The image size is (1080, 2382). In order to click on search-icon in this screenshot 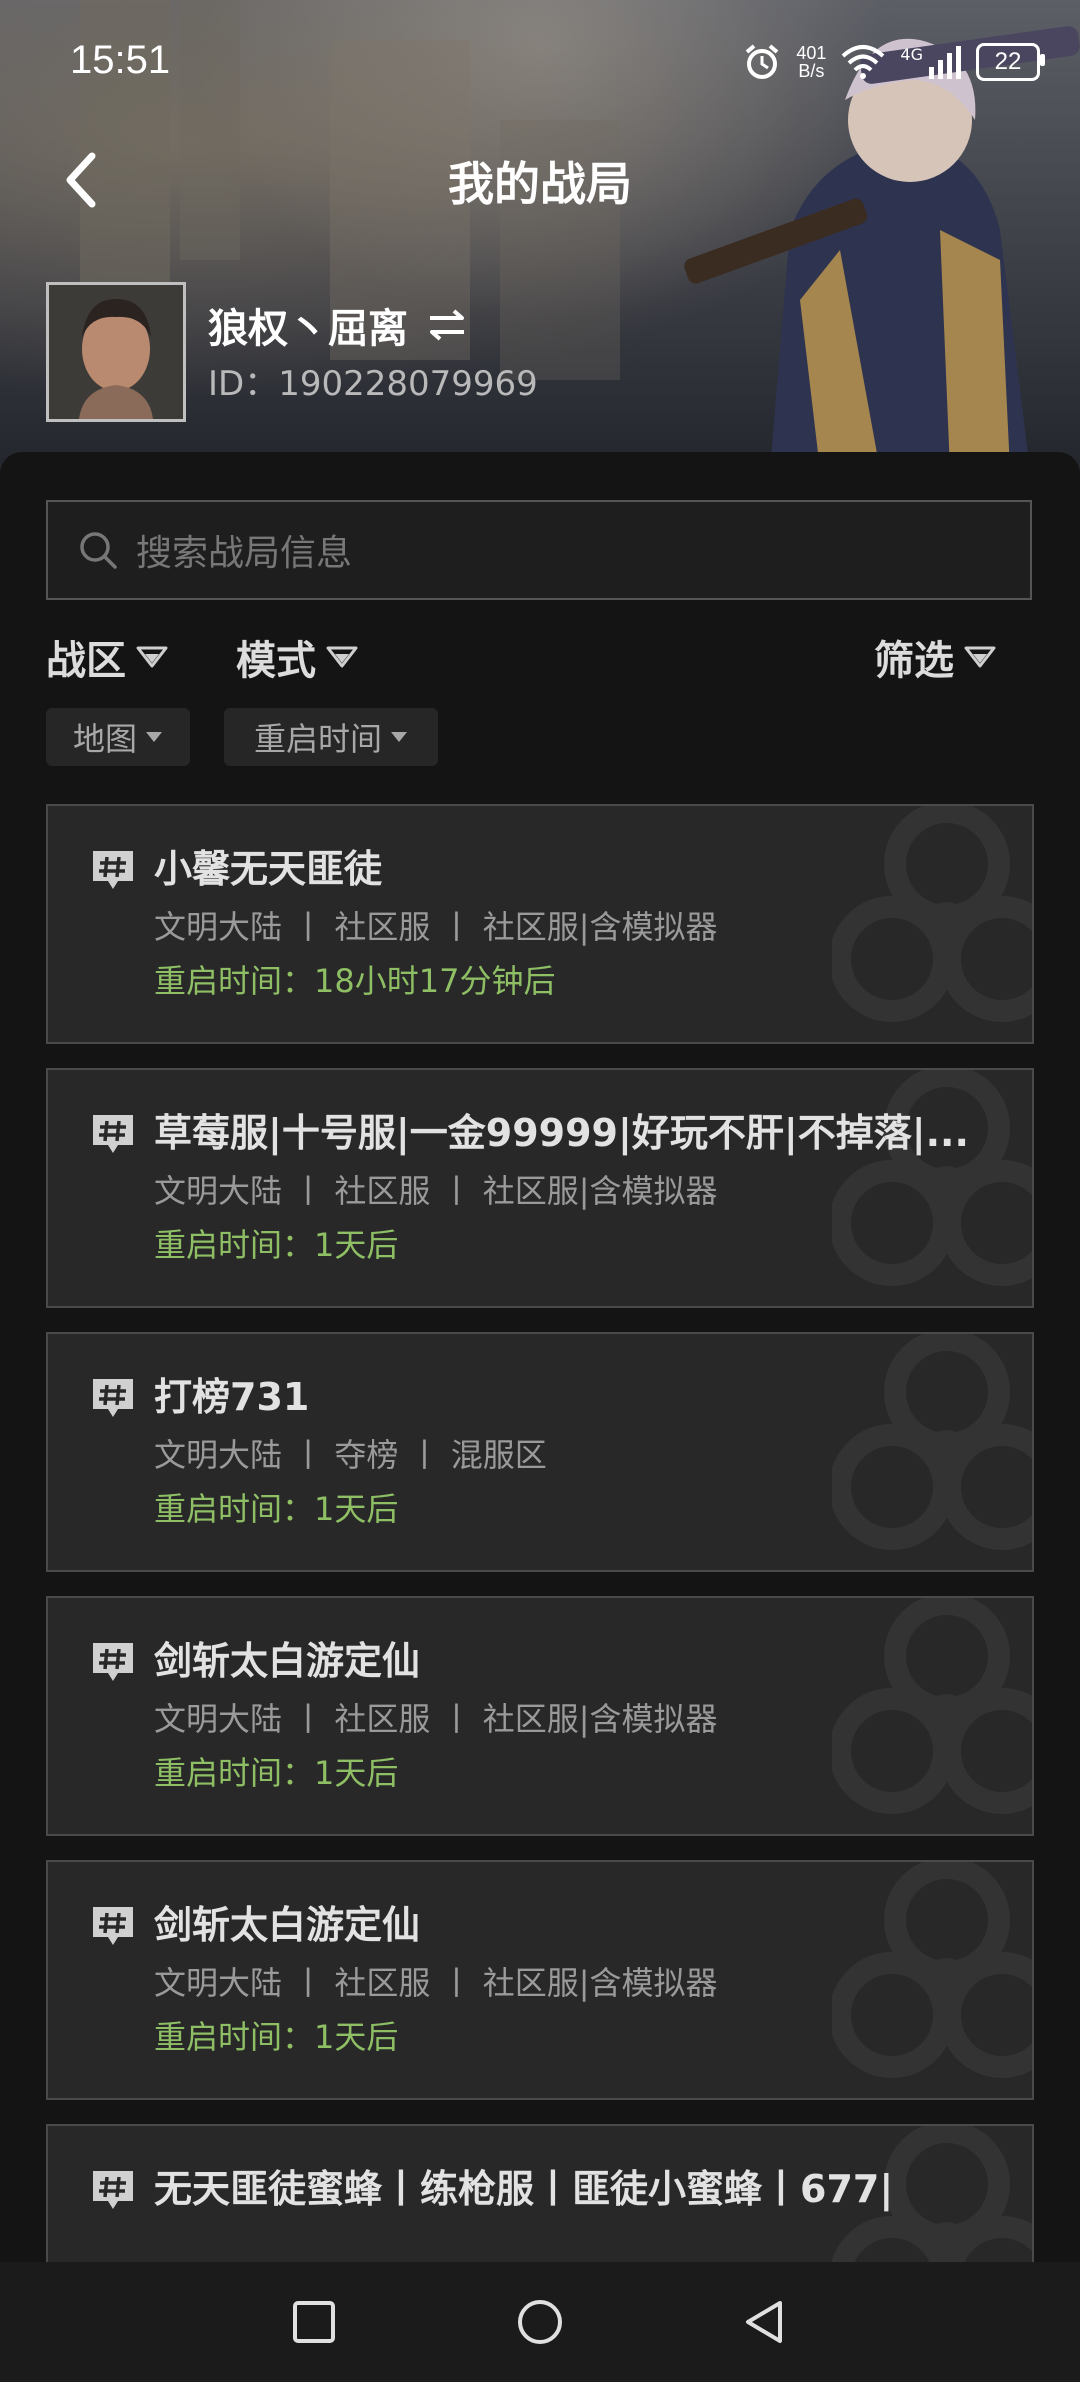, I will do `click(98, 550)`.